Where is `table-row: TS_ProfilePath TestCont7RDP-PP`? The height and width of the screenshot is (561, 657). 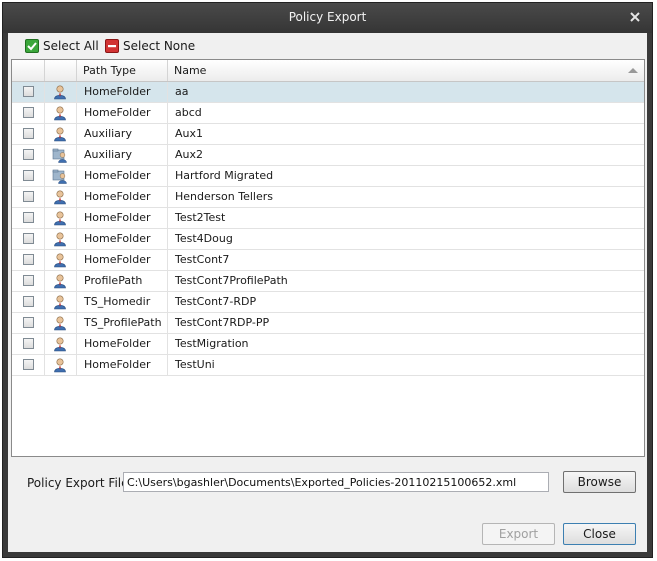 table-row: TS_ProfilePath TestCont7RDP-PP is located at coordinates (328, 323).